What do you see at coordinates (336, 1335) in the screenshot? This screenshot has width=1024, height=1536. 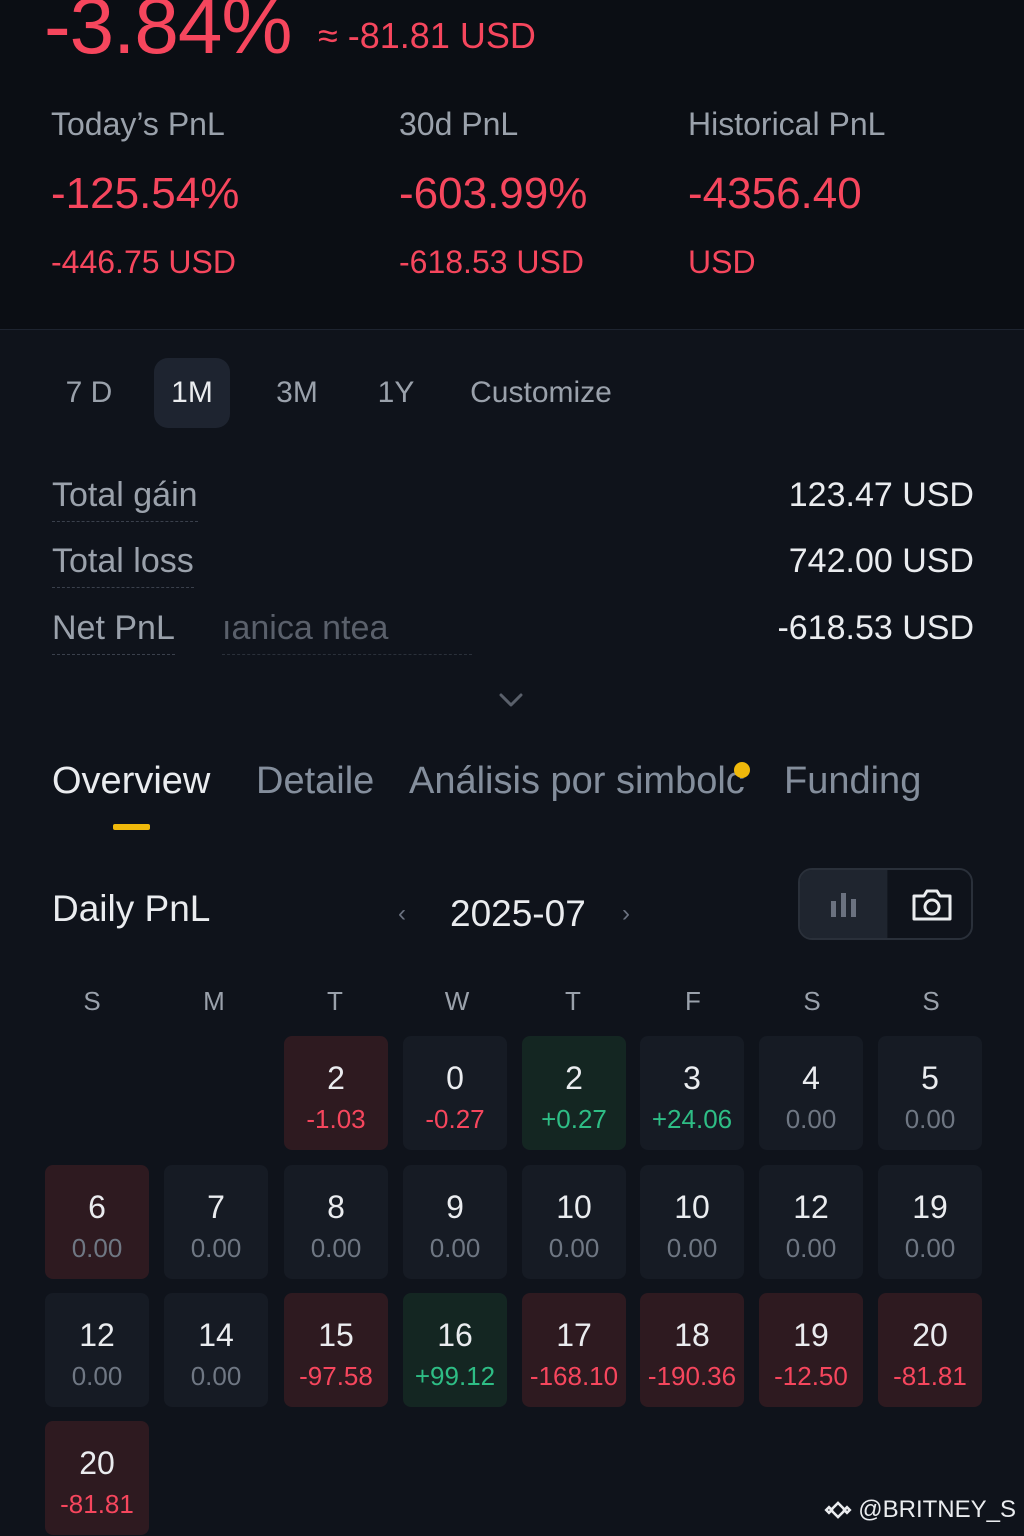 I see `calendar-day-number: 15` at bounding box center [336, 1335].